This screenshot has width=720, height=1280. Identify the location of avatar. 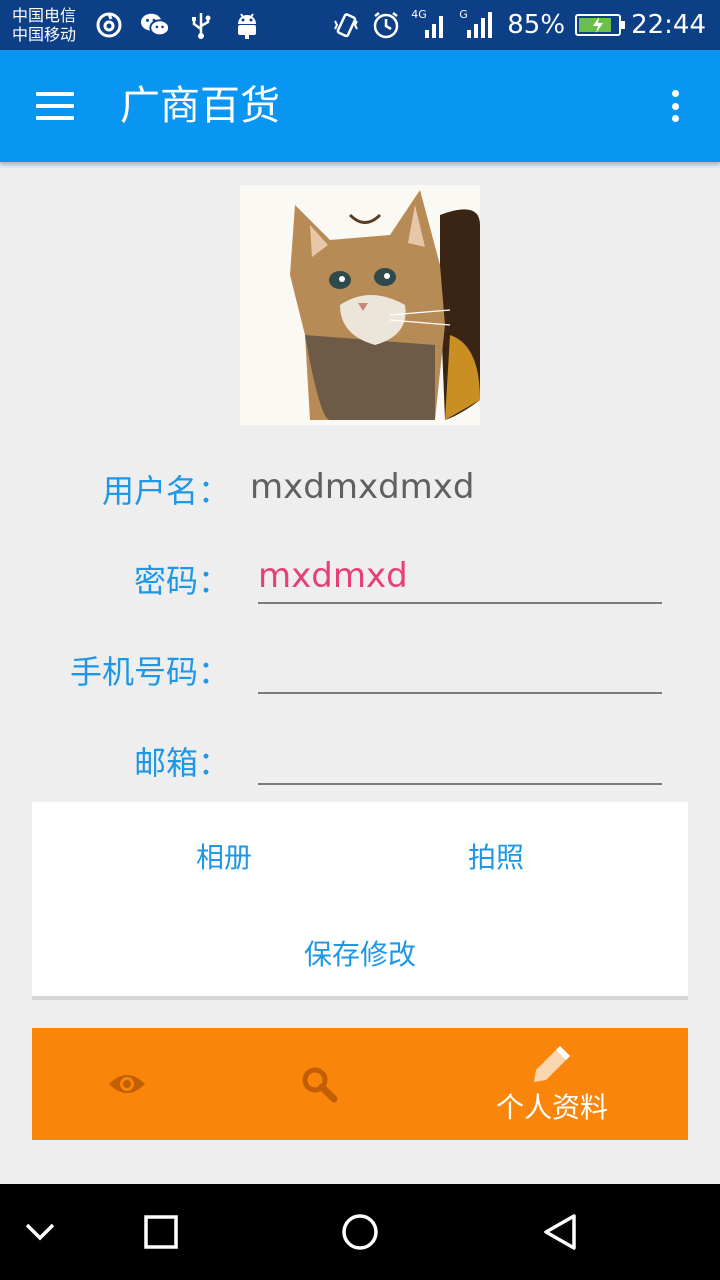
(360, 305).